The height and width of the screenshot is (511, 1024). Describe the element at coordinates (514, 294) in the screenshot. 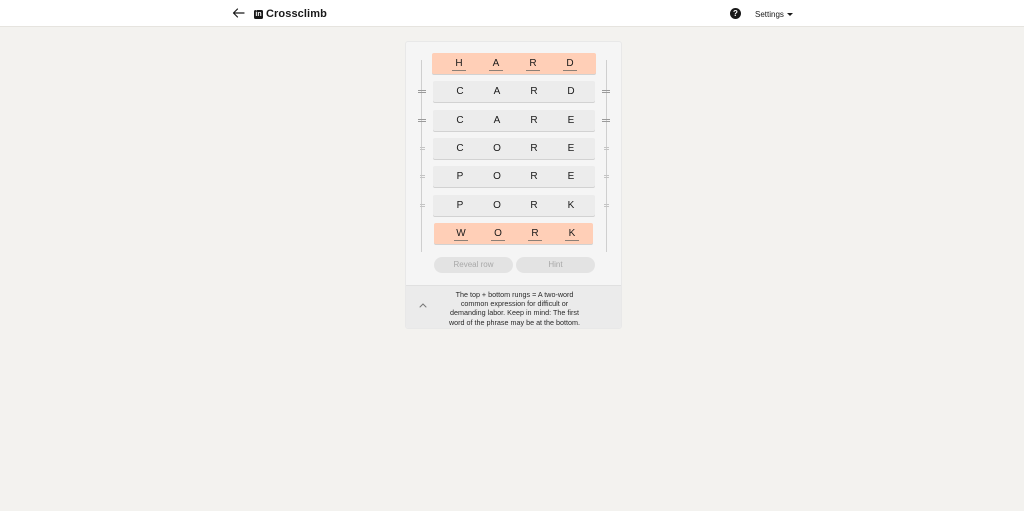

I see `clue-line: The top + bottom rungs = A two-word` at that location.